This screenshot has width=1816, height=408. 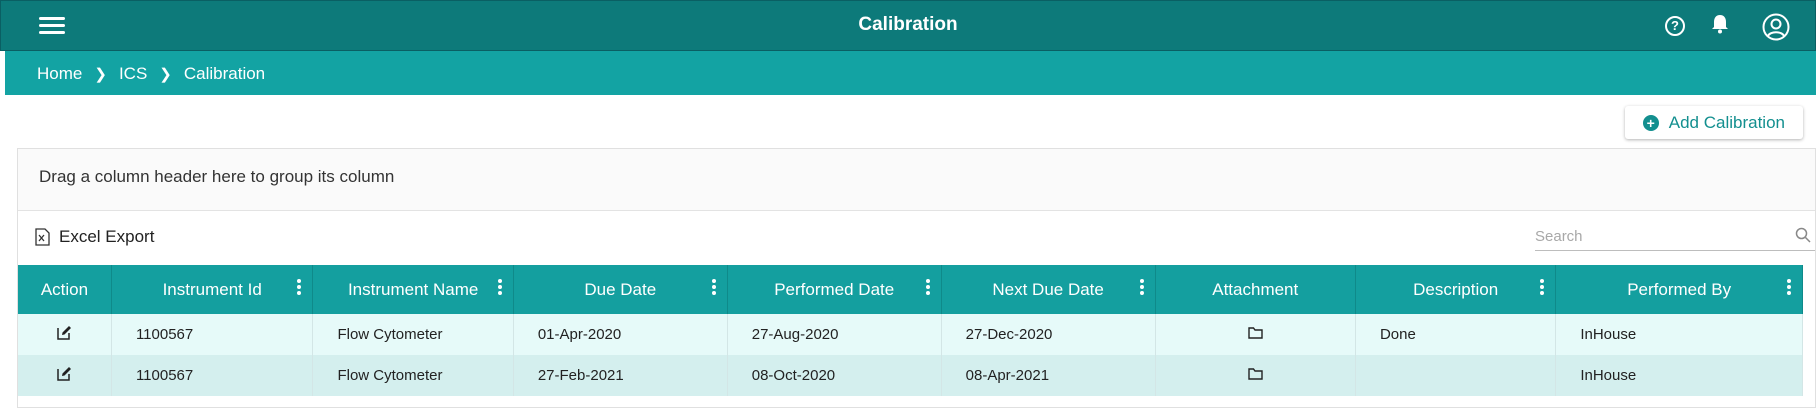 What do you see at coordinates (1255, 289) in the screenshot?
I see `column-header-attachment: Attachment` at bounding box center [1255, 289].